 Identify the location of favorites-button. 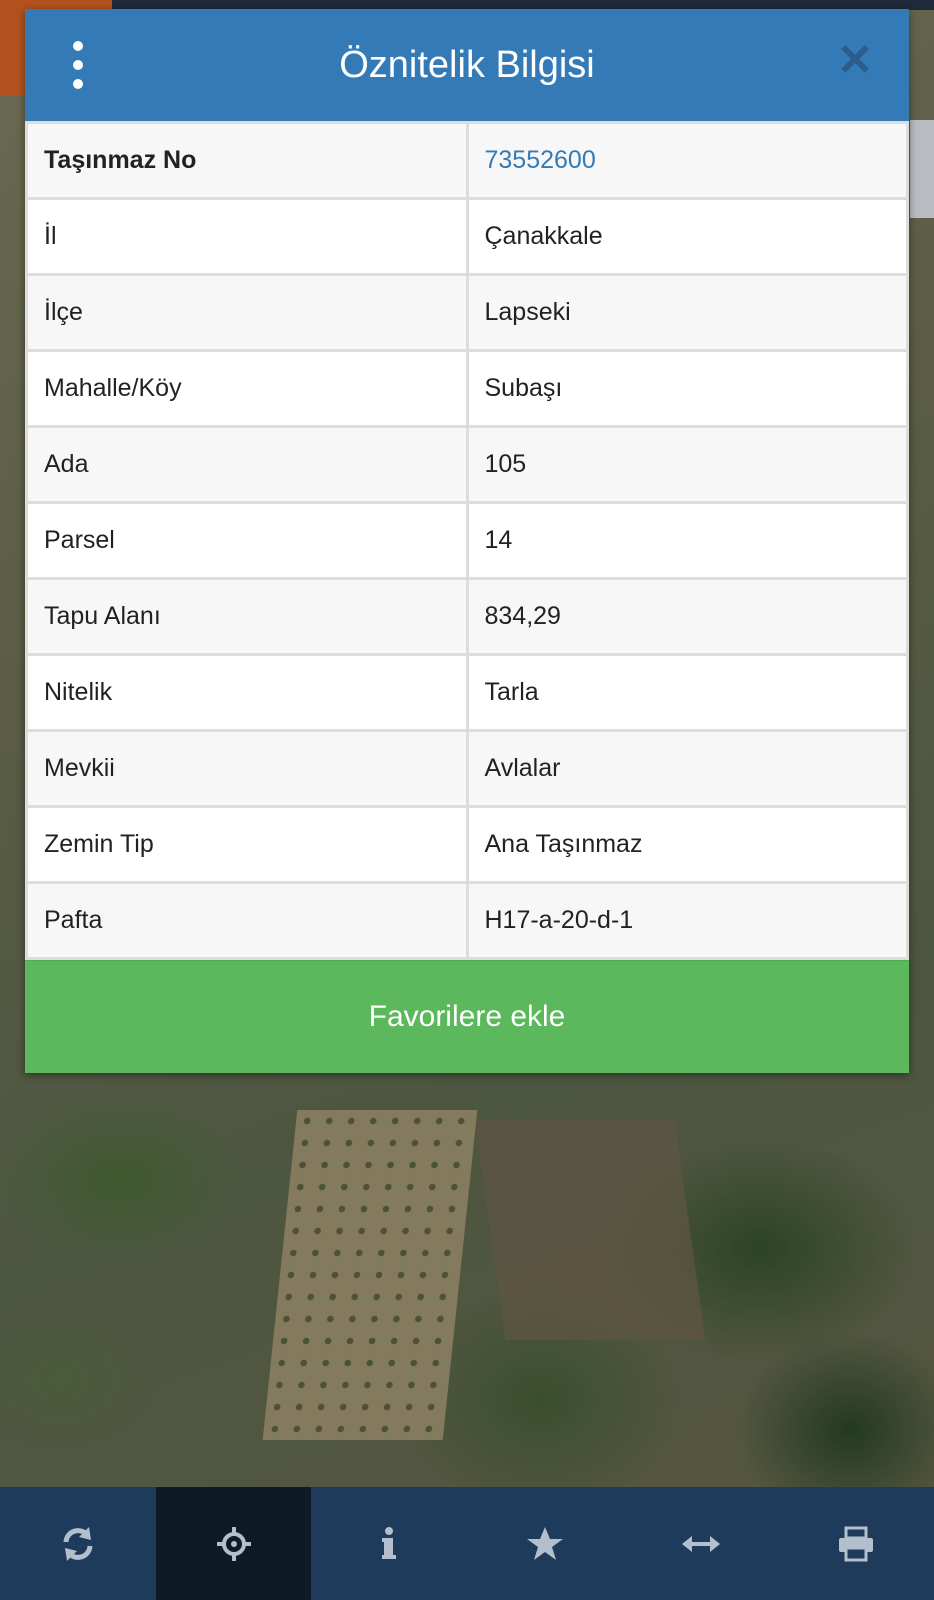
(545, 1543).